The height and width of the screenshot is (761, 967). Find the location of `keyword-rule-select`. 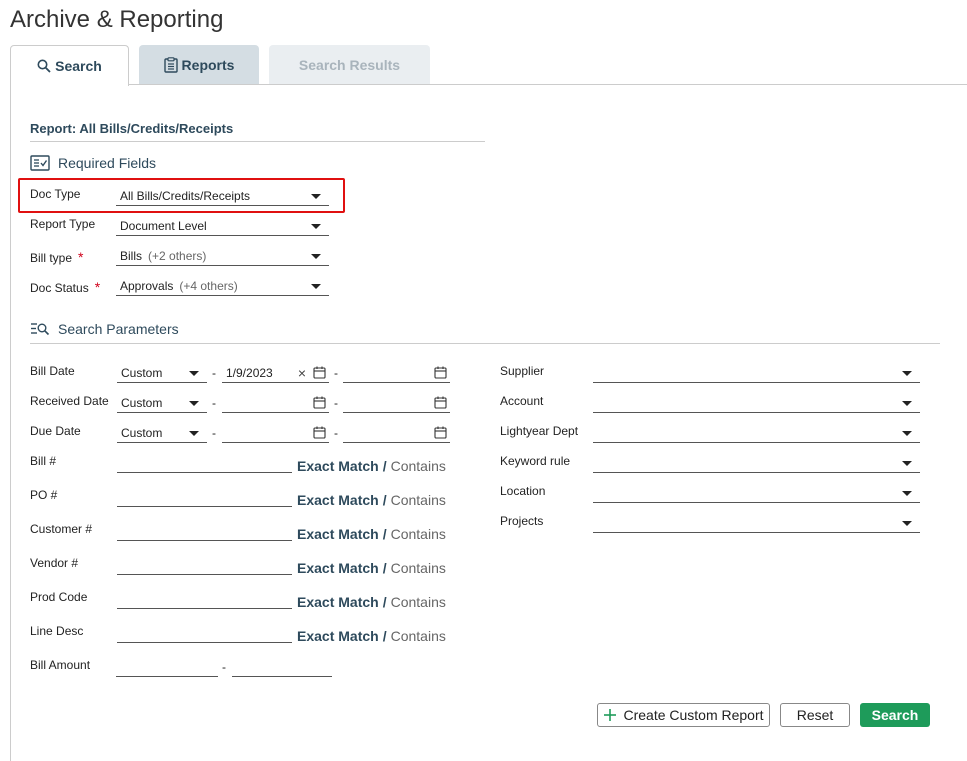

keyword-rule-select is located at coordinates (756, 463).